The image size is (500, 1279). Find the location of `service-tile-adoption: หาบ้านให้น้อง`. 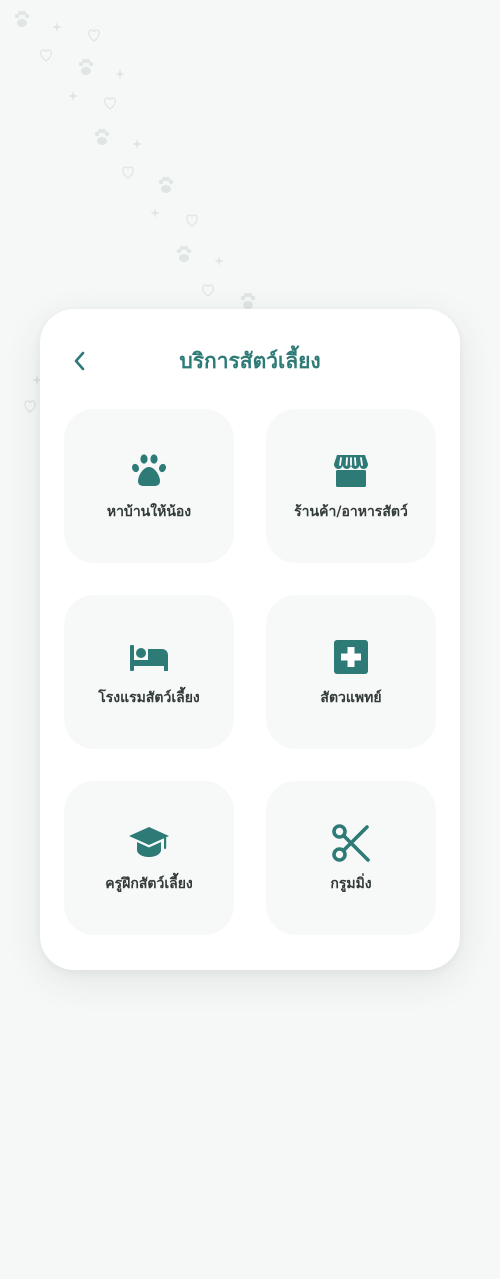

service-tile-adoption: หาบ้านให้น้อง is located at coordinates (149, 486).